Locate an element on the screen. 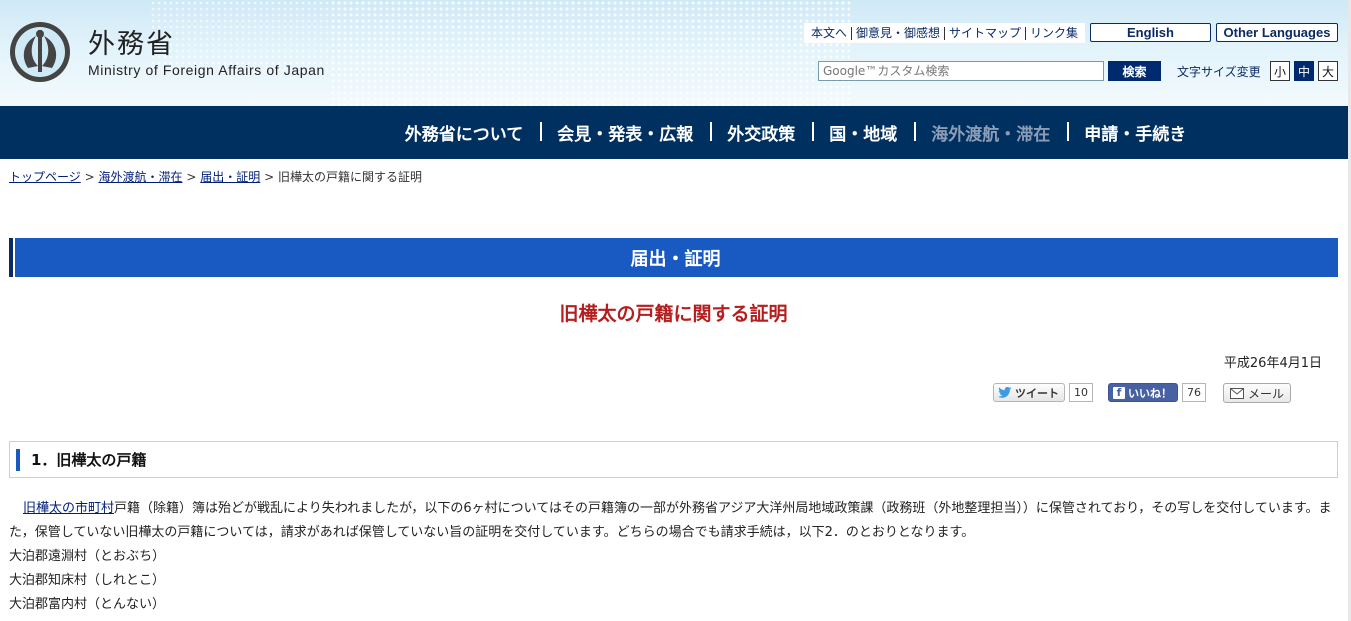  breadcrumb: トップページ > 海外渡航・滞在 > 届出・証明 > 旧樺太の戸籍に関する証明 is located at coordinates (215, 176).